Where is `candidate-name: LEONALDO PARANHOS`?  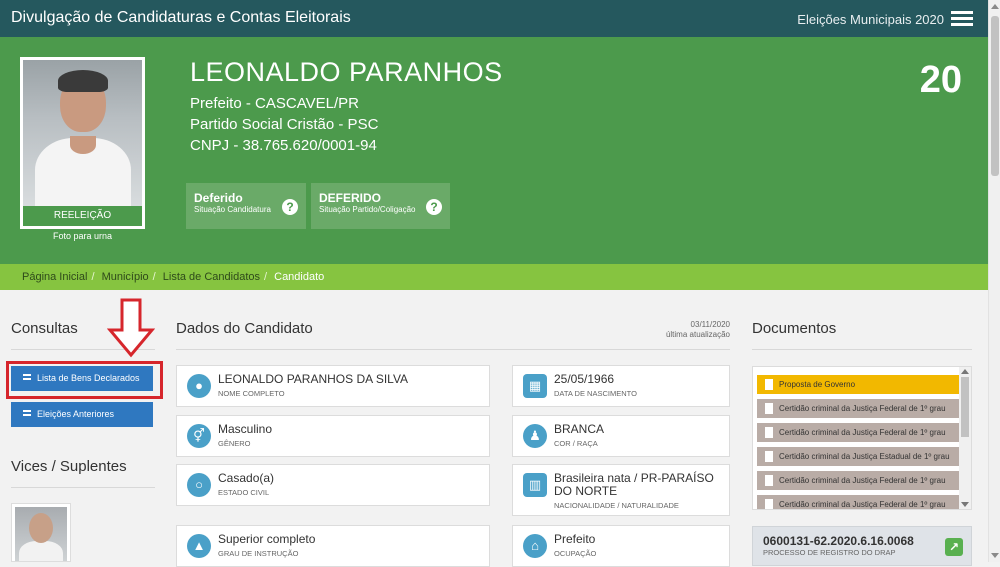
candidate-name: LEONALDO PARANHOS is located at coordinates (346, 72).